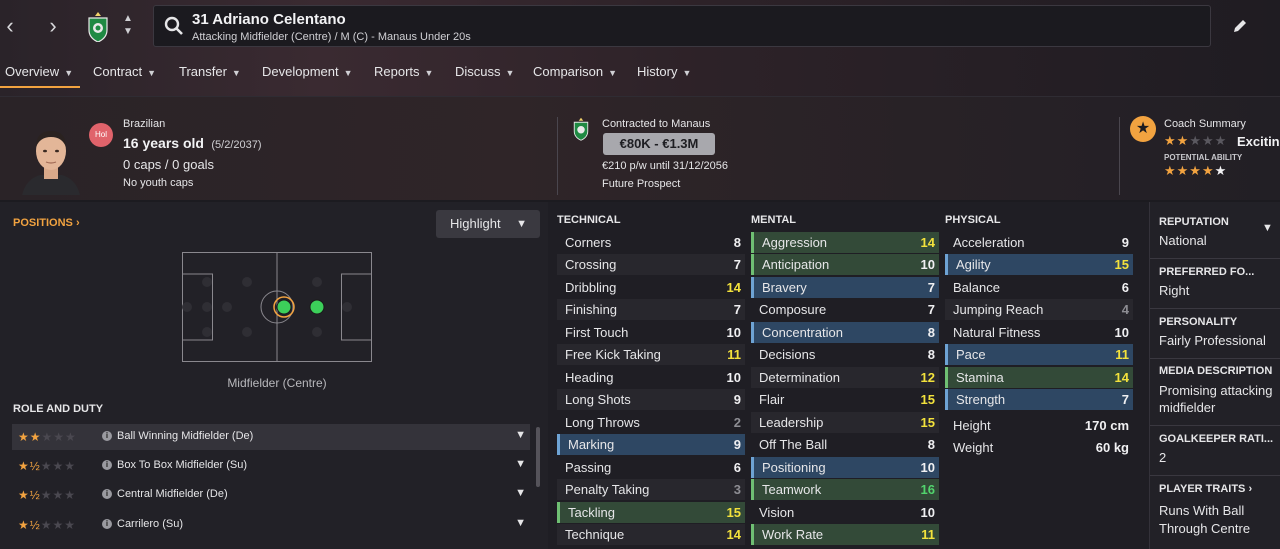 The image size is (1280, 549). Describe the element at coordinates (787, 354) in the screenshot. I see `attr-name: Decisions` at that location.